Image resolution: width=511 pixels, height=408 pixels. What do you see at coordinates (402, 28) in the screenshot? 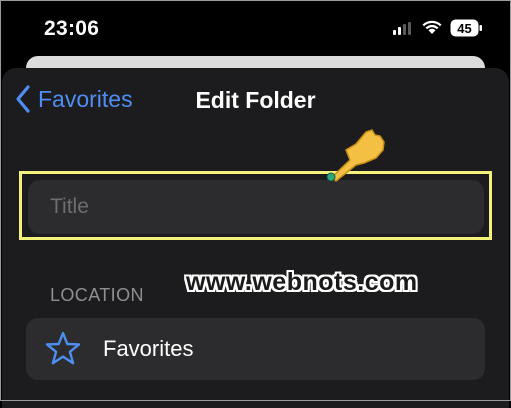
I see `cellular-signal-icon` at bounding box center [402, 28].